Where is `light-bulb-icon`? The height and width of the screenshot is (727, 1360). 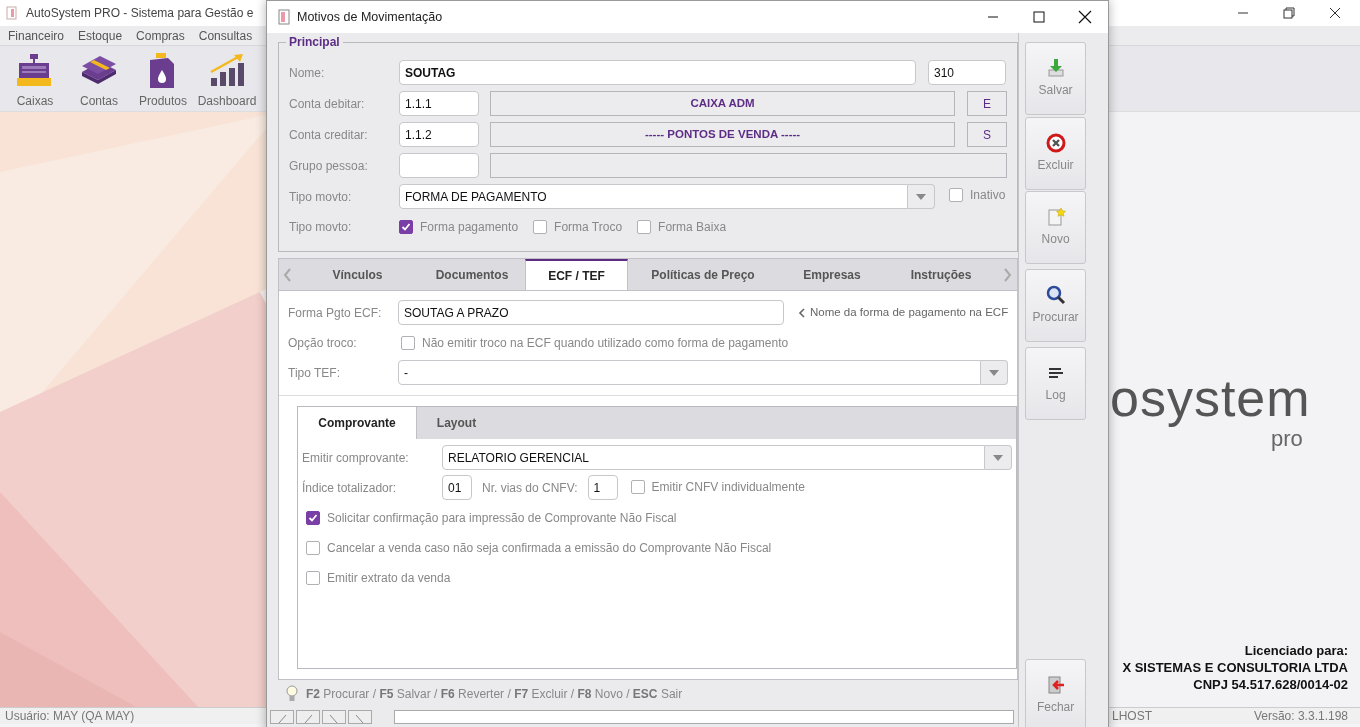 light-bulb-icon is located at coordinates (292, 694).